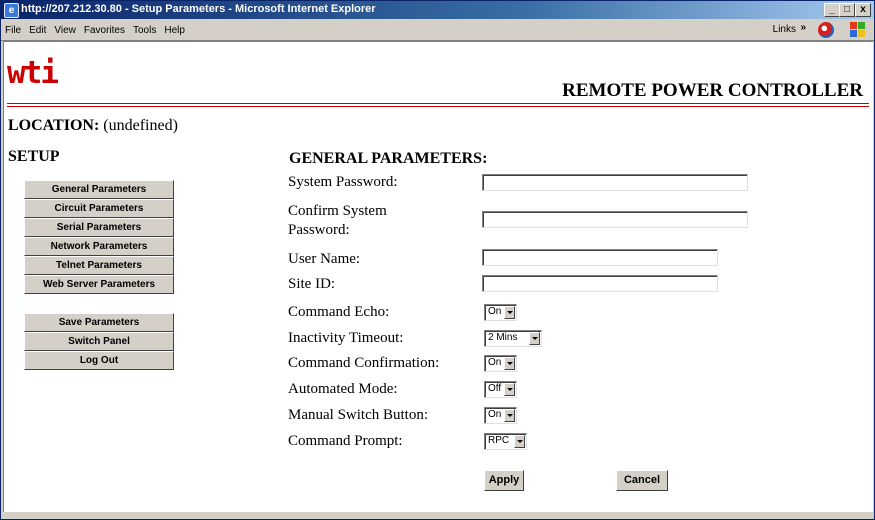 Image resolution: width=875 pixels, height=520 pixels. What do you see at coordinates (11, 10) in the screenshot?
I see `ie-icon: e` at bounding box center [11, 10].